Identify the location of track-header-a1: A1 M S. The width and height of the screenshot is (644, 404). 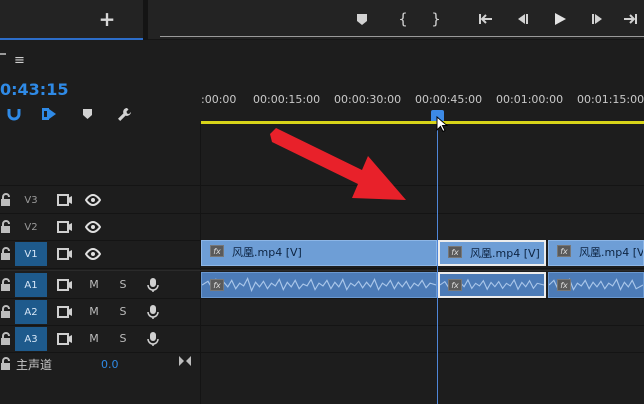
(100, 285).